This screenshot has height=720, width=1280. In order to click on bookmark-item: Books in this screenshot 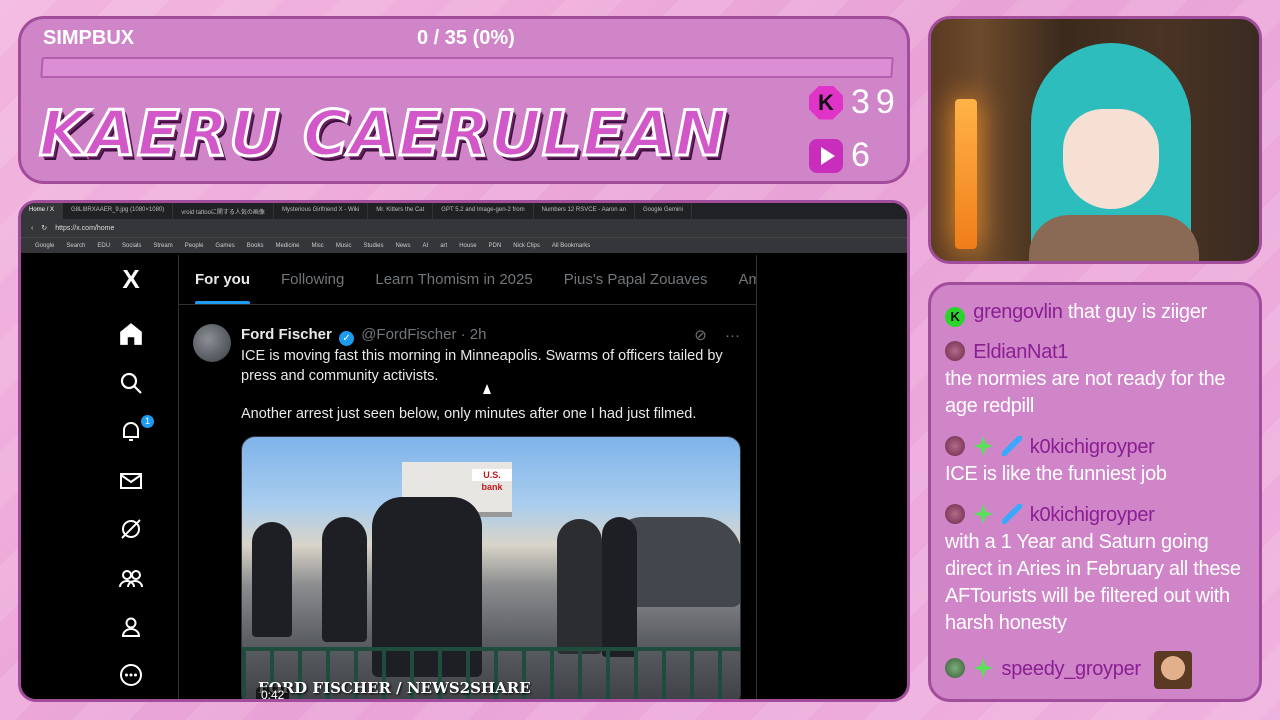, I will do `click(255, 246)`.